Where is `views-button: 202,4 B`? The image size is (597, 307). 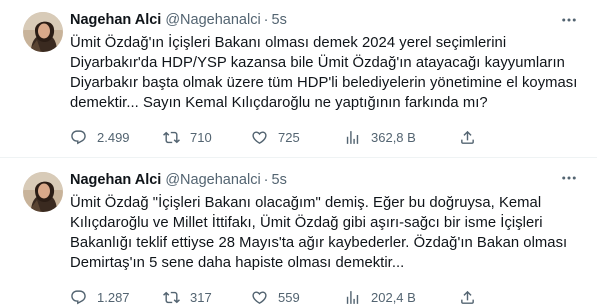 views-button: 202,4 B is located at coordinates (401, 297).